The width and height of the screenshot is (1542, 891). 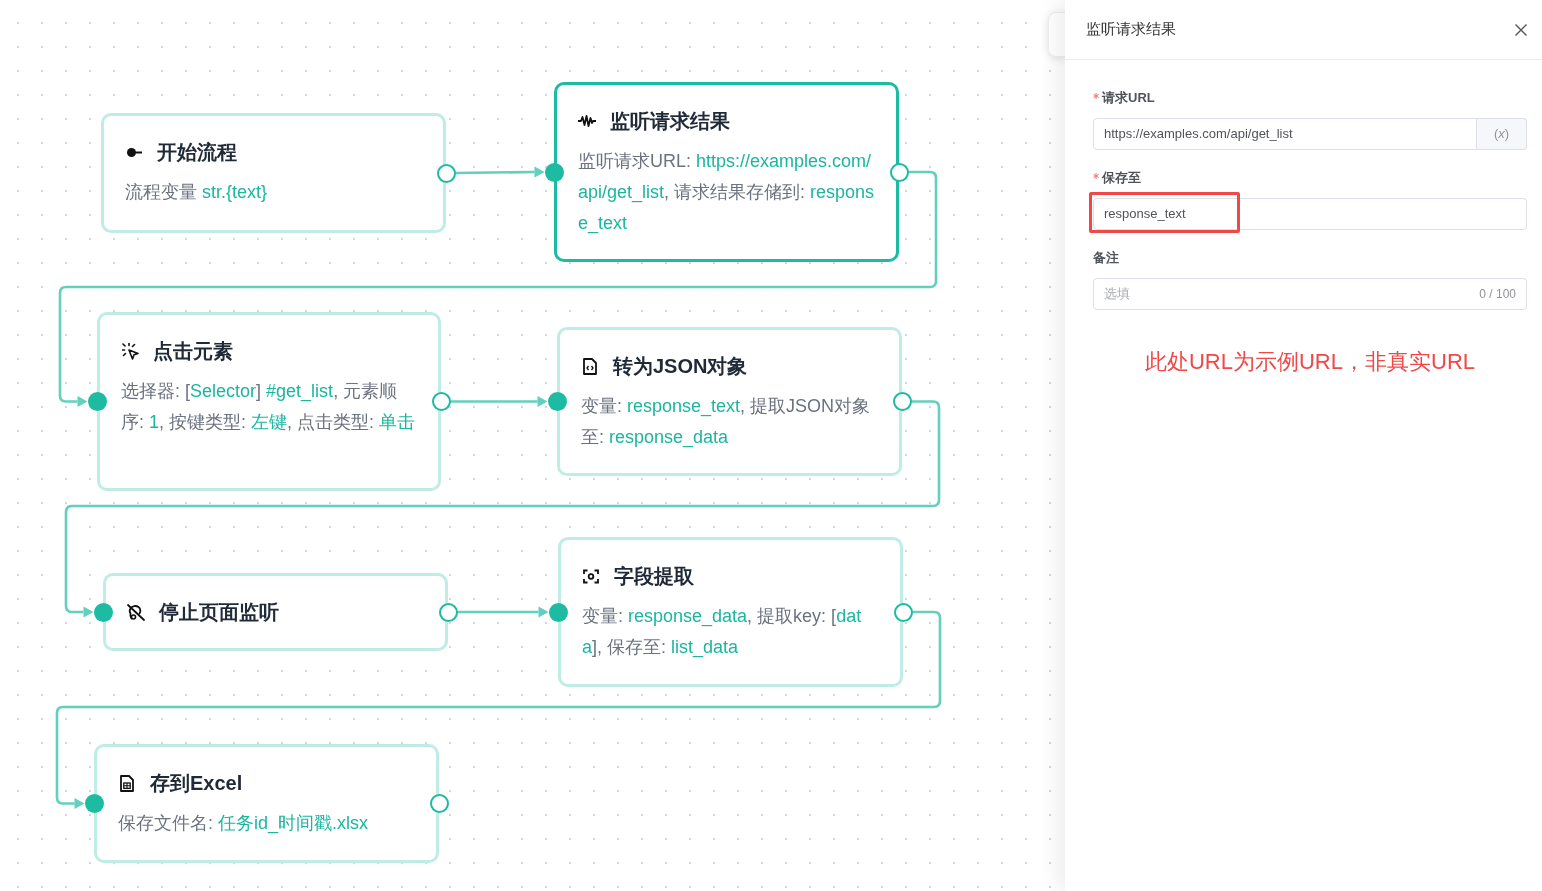 I want to click on node-description: 选择器: [Selector] #get_list, 元素顺序: 1, 按键类型: 左键, 点击类型: 单击, so click(x=269, y=407).